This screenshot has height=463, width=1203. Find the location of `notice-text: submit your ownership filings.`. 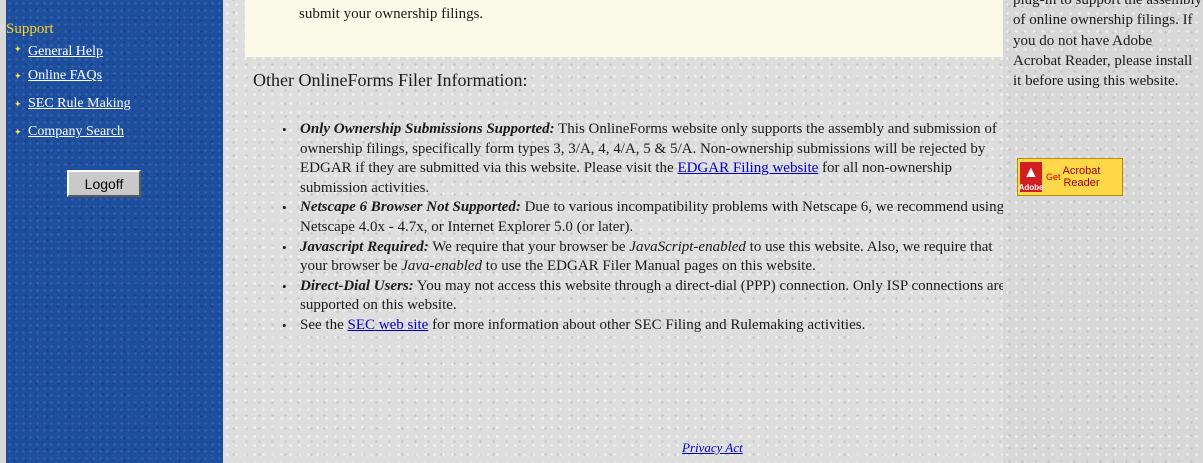

notice-text: submit your ownership filings. is located at coordinates (391, 14).